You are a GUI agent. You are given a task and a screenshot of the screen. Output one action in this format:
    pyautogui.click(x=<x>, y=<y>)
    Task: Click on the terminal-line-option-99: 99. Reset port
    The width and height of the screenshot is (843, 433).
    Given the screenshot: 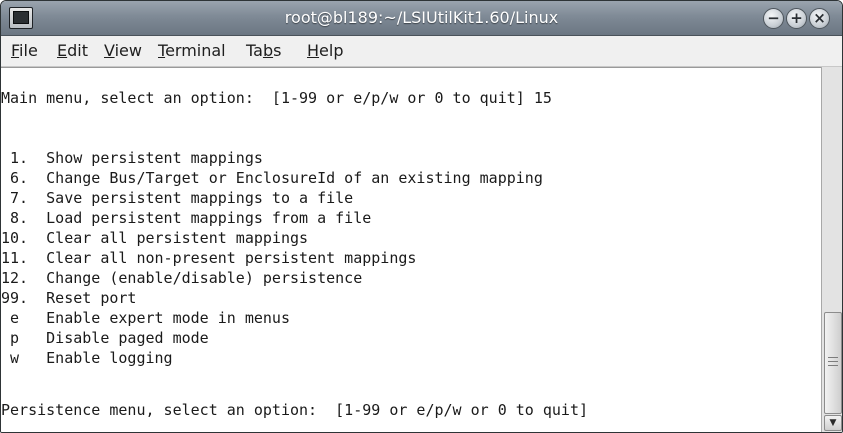 What is the action you would take?
    pyautogui.click(x=69, y=298)
    